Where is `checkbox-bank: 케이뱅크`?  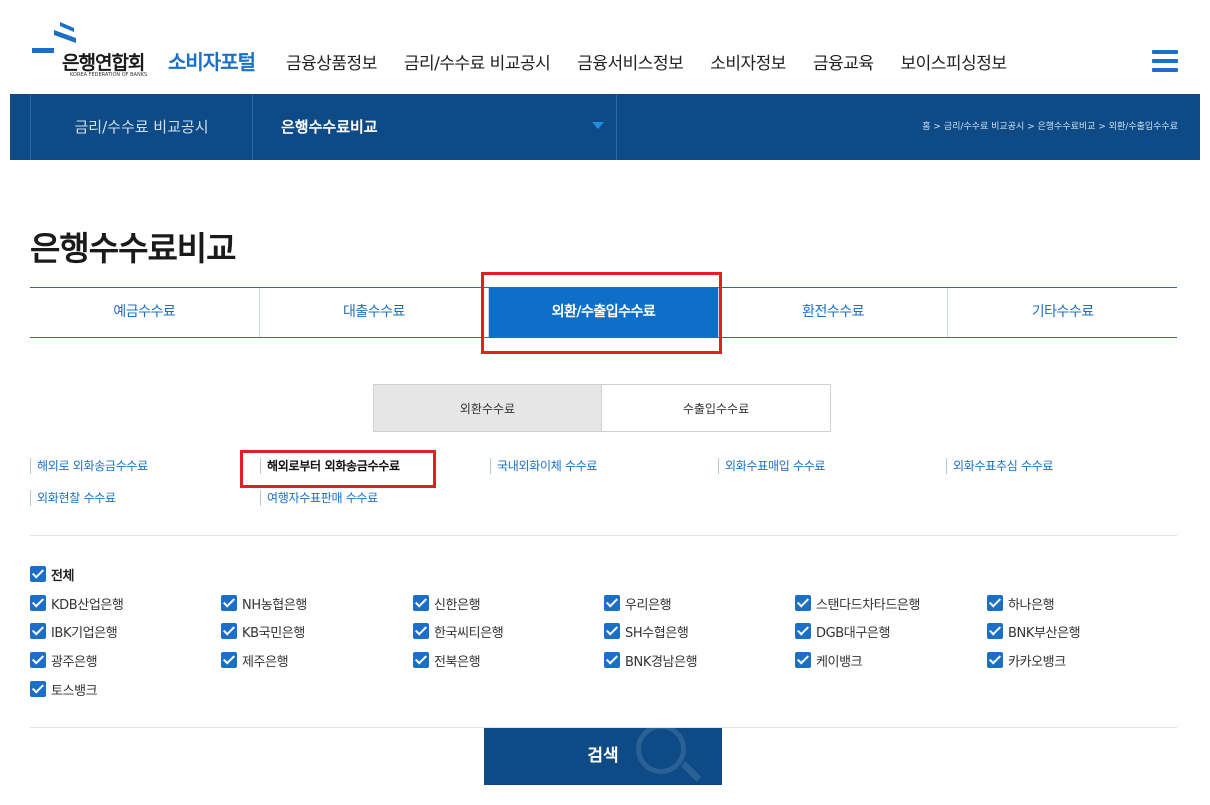 checkbox-bank: 케이뱅크 is located at coordinates (829, 660).